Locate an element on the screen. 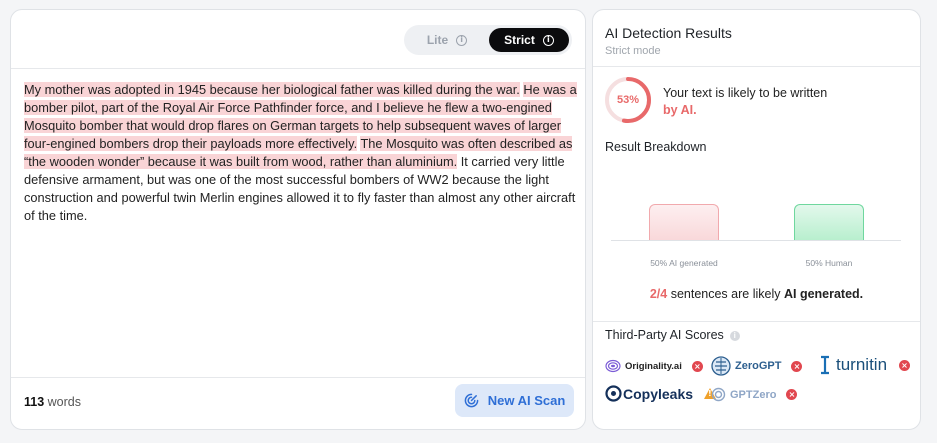 The image size is (937, 443). third-party-name: GPTZero is located at coordinates (753, 394).